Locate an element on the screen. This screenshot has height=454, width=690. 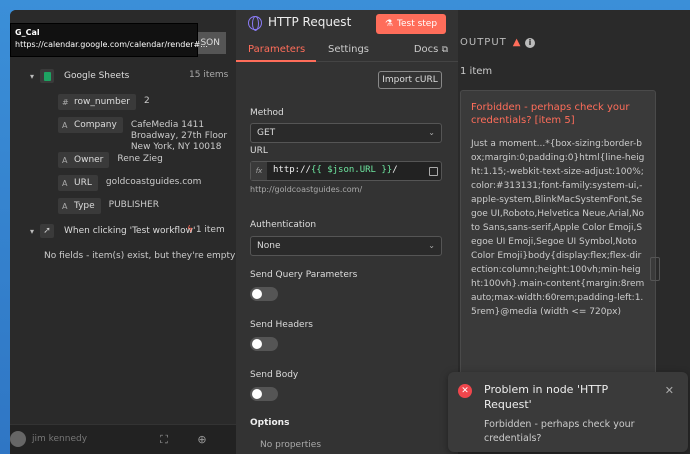
send-body-label: Send Body is located at coordinates (274, 375).